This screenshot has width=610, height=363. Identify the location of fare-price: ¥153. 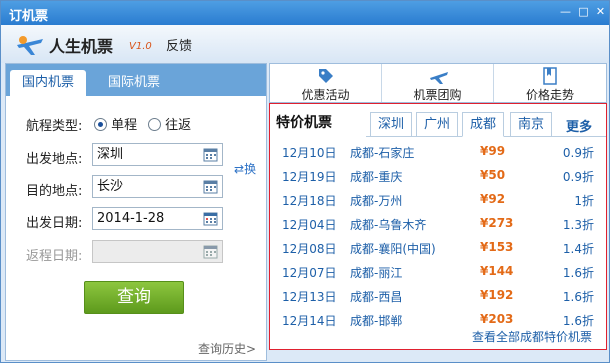
(497, 247).